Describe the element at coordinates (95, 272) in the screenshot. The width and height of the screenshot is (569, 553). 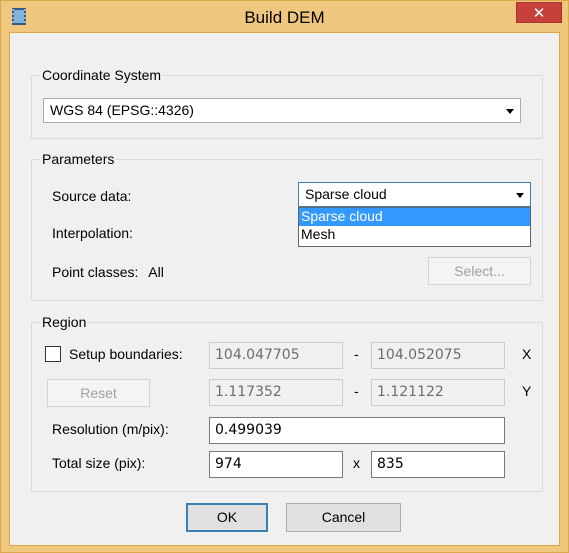
I see `point-classes-caption: Point classes:` at that location.